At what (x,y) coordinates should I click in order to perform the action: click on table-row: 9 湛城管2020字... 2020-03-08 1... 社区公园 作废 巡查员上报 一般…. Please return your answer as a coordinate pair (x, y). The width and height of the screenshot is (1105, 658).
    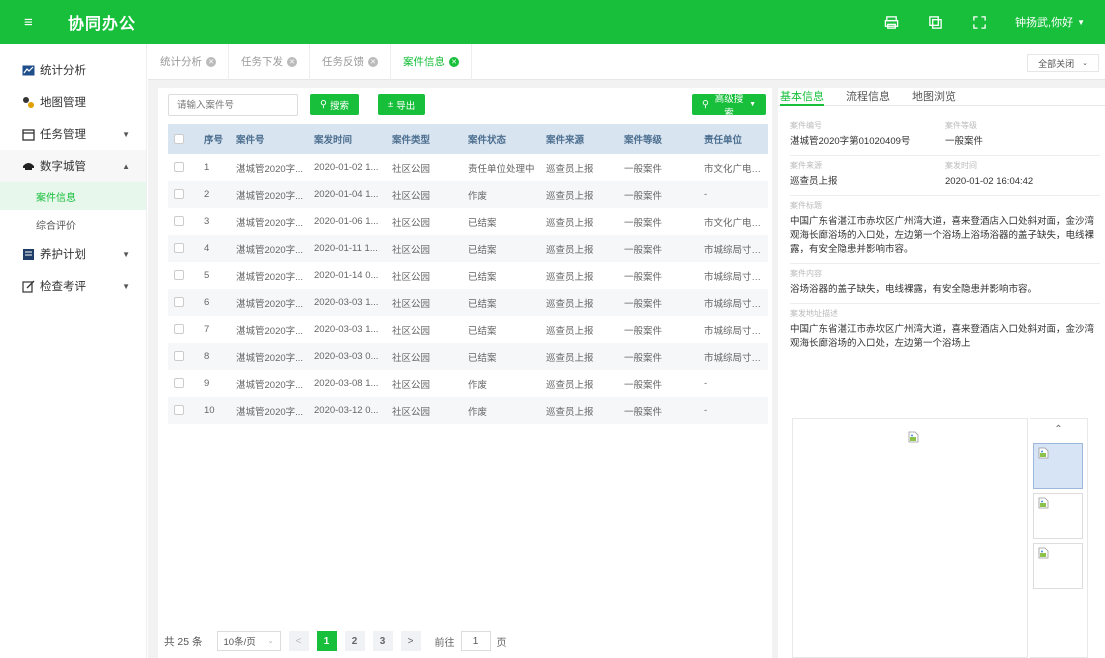
    Looking at the image, I should click on (468, 383).